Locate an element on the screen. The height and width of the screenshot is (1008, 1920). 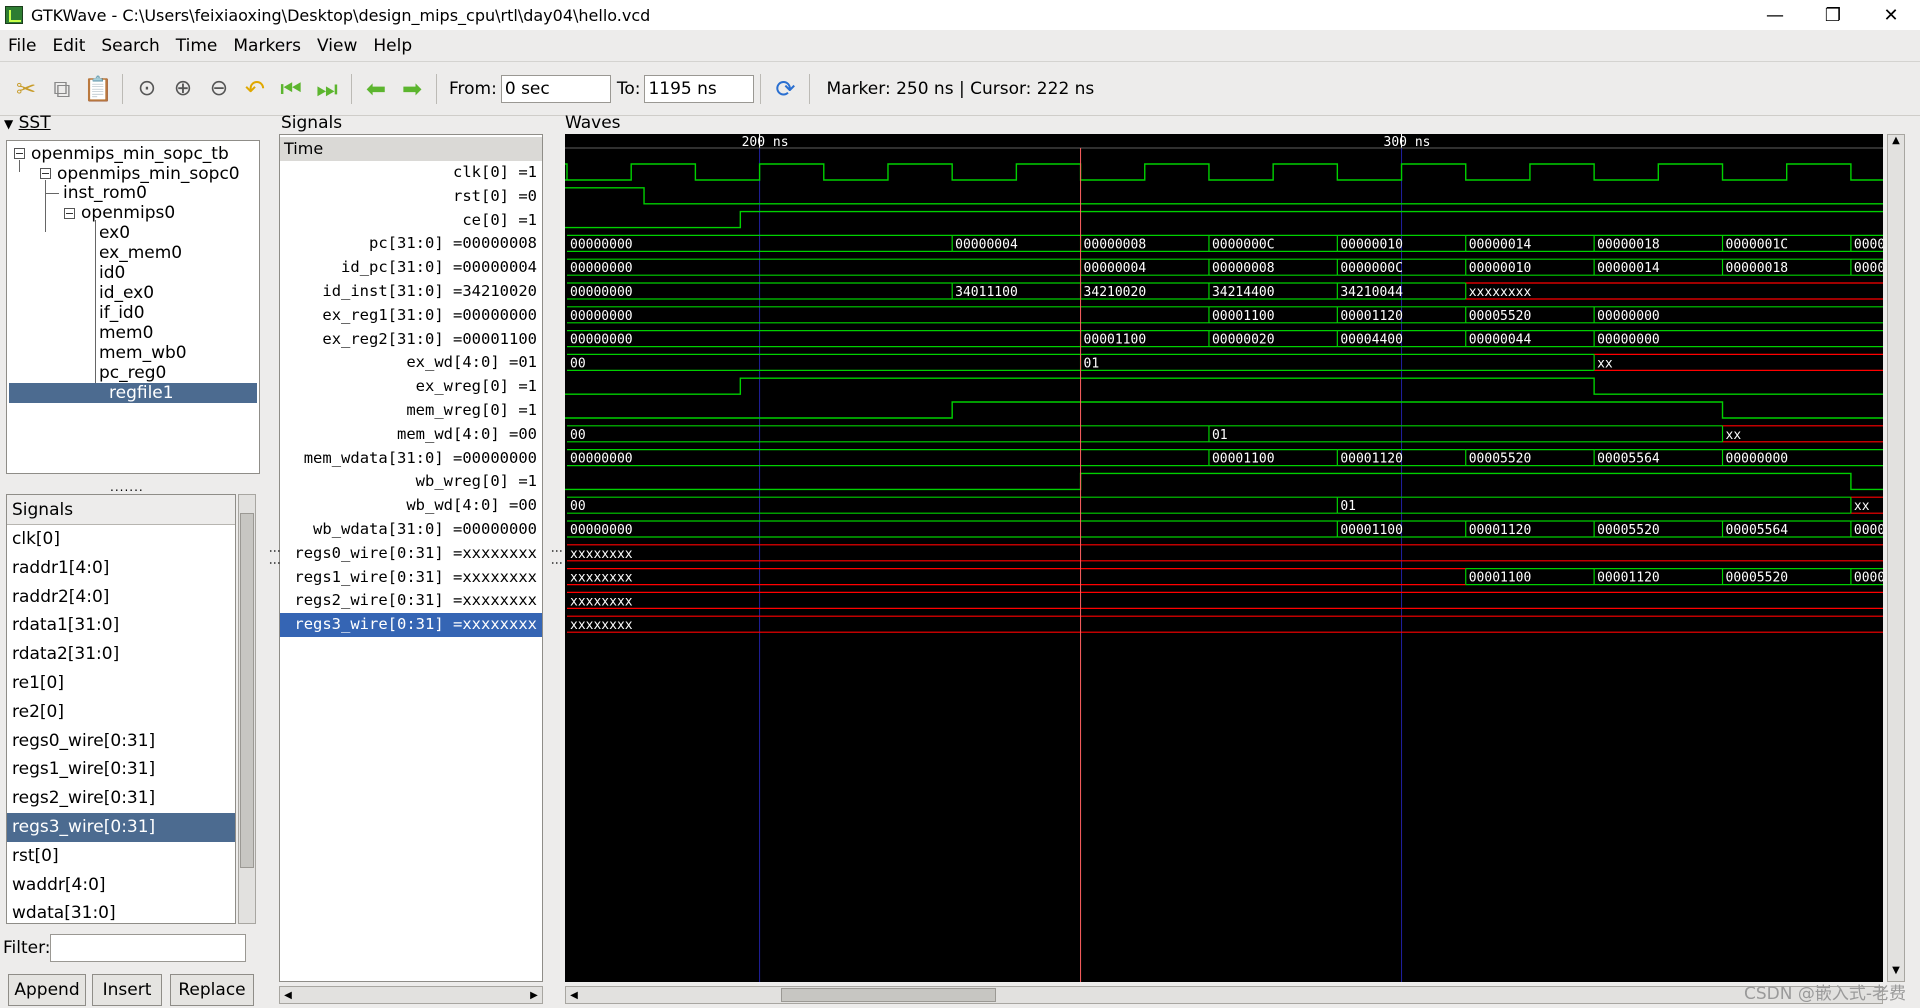
scroll-up-icon: ▲ is located at coordinates (1896, 143).